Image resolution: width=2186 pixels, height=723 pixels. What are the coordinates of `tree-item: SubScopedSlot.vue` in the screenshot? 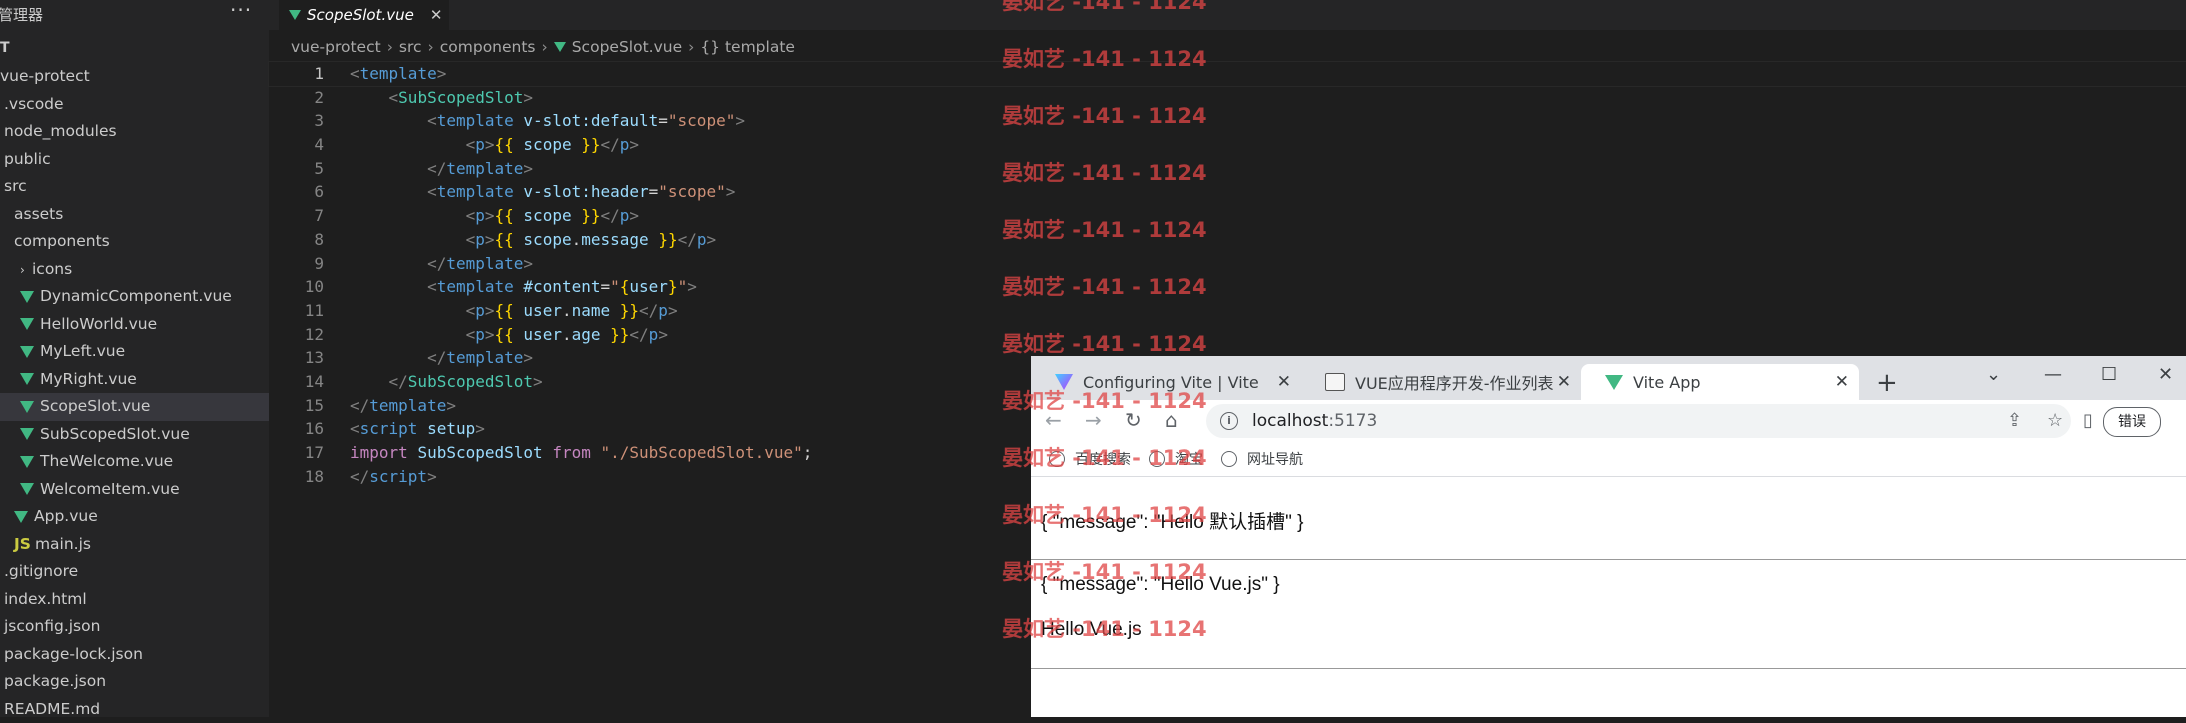 It's located at (134, 435).